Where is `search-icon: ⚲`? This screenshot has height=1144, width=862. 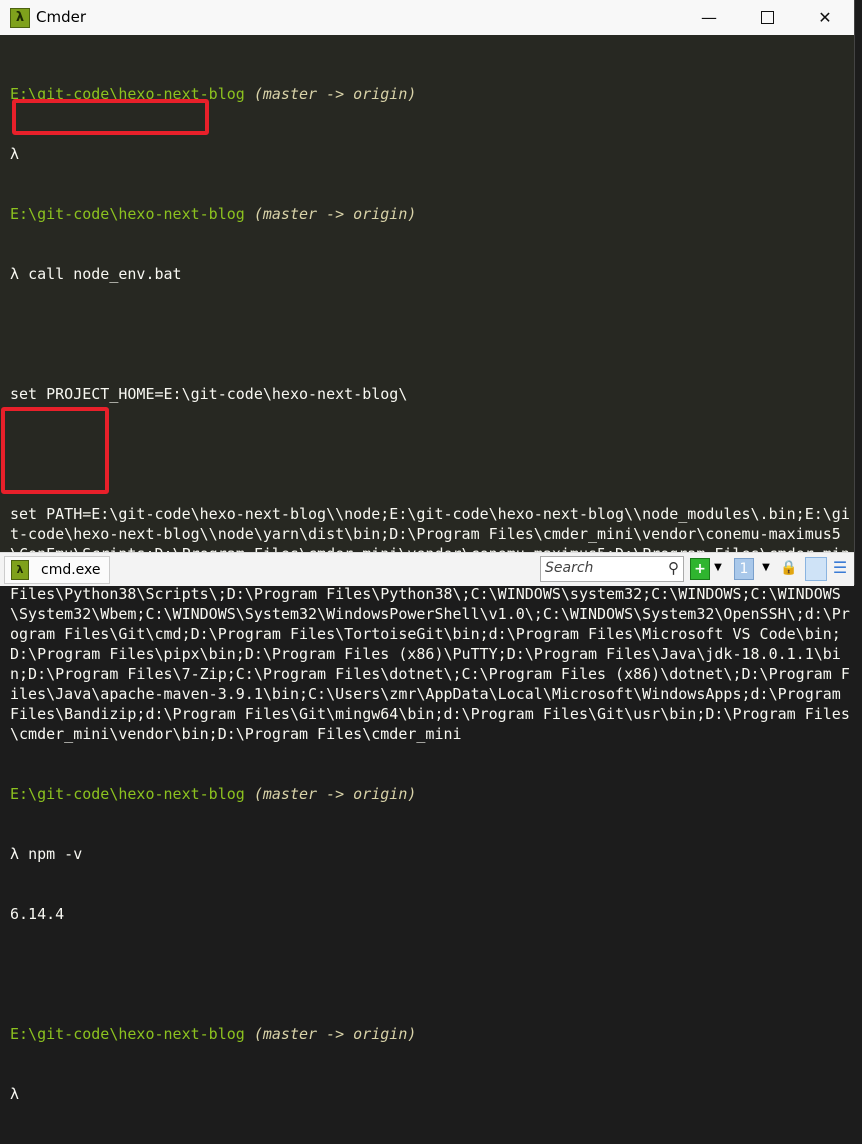
search-icon: ⚲ is located at coordinates (673, 568).